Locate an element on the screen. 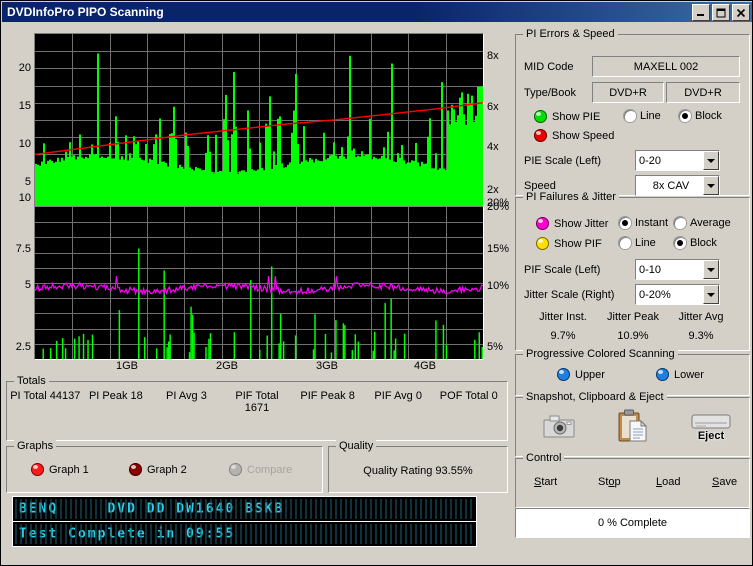 The height and width of the screenshot is (566, 753). totals-header: PI Peak is located at coordinates (108, 396).